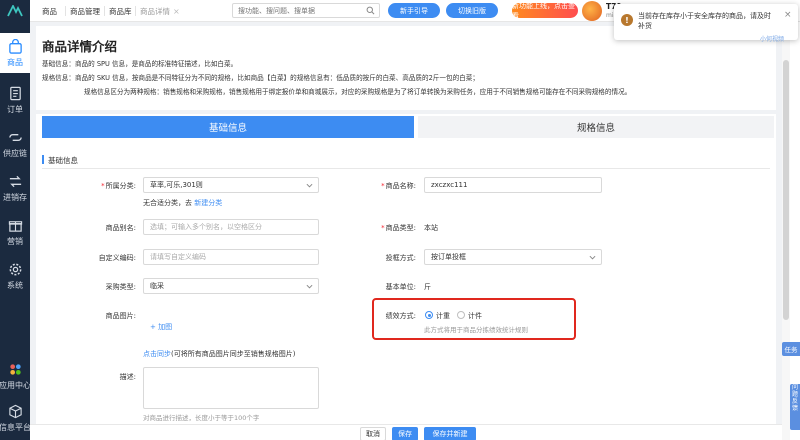  Describe the element at coordinates (472, 10) in the screenshot. I see `switch-old-version-button: 切换旧版` at that location.